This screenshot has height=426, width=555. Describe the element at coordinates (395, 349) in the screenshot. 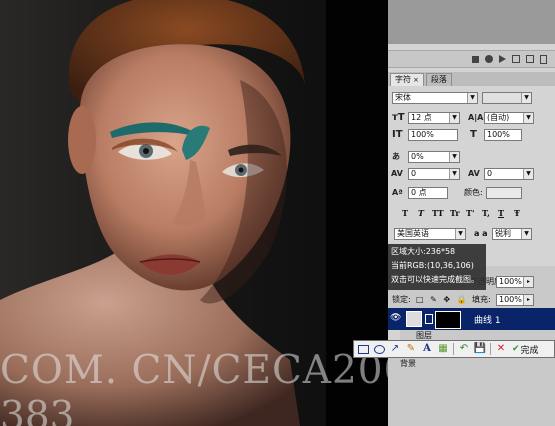

I see `arrow-tool-icon: ↗` at that location.